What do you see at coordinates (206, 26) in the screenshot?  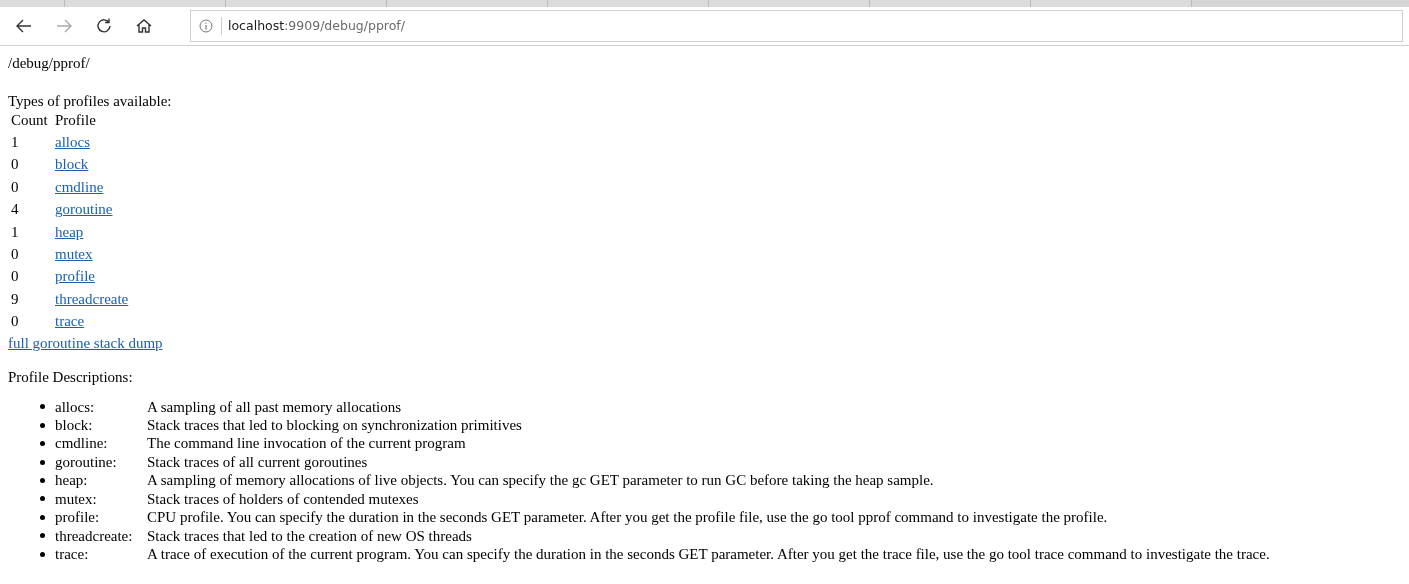 I see `info-icon` at bounding box center [206, 26].